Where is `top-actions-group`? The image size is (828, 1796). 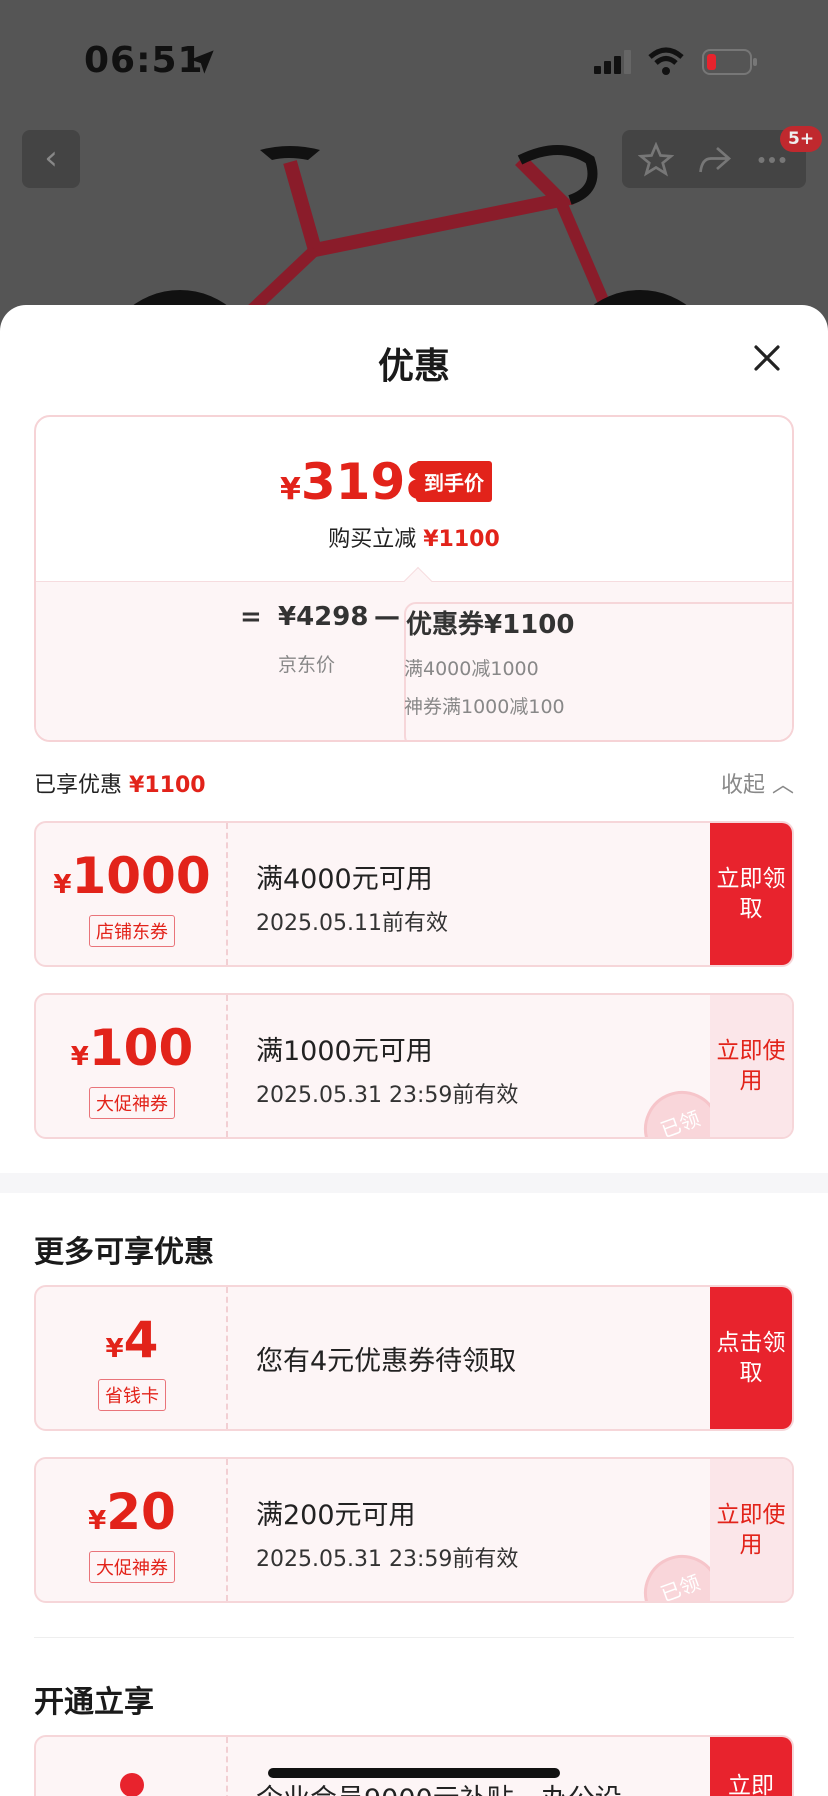
top-actions-group is located at coordinates (714, 159).